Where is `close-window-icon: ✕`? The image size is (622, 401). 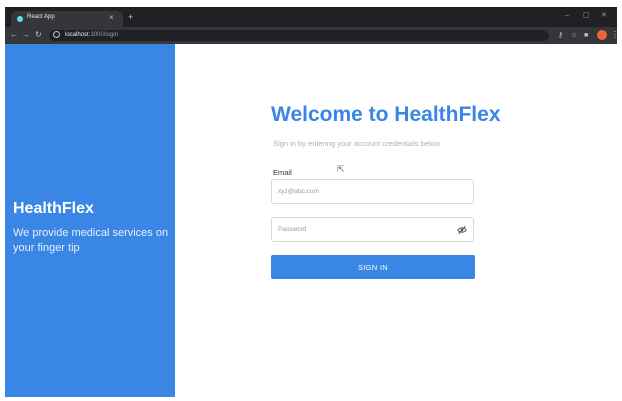 close-window-icon: ✕ is located at coordinates (604, 16).